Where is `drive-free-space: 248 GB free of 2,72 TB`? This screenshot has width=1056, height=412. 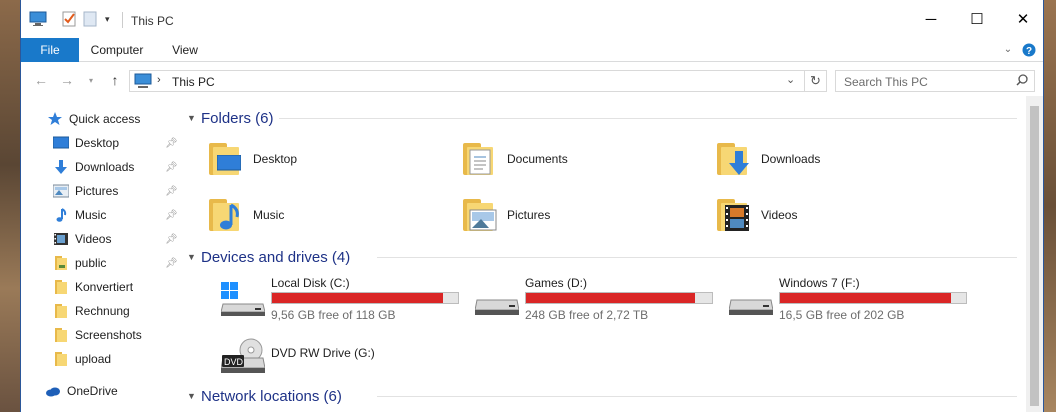 drive-free-space: 248 GB free of 2,72 TB is located at coordinates (587, 315).